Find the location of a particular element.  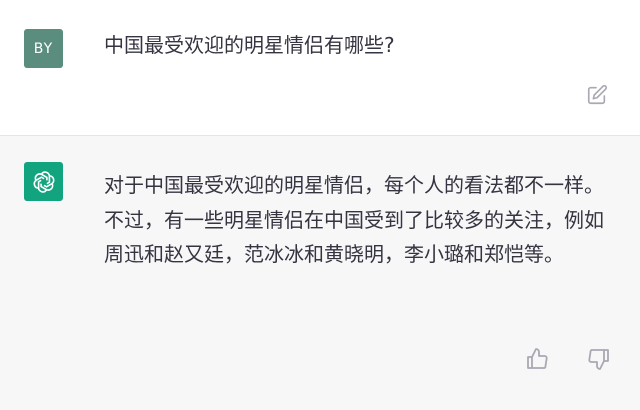

assistant-avatar is located at coordinates (43, 181).